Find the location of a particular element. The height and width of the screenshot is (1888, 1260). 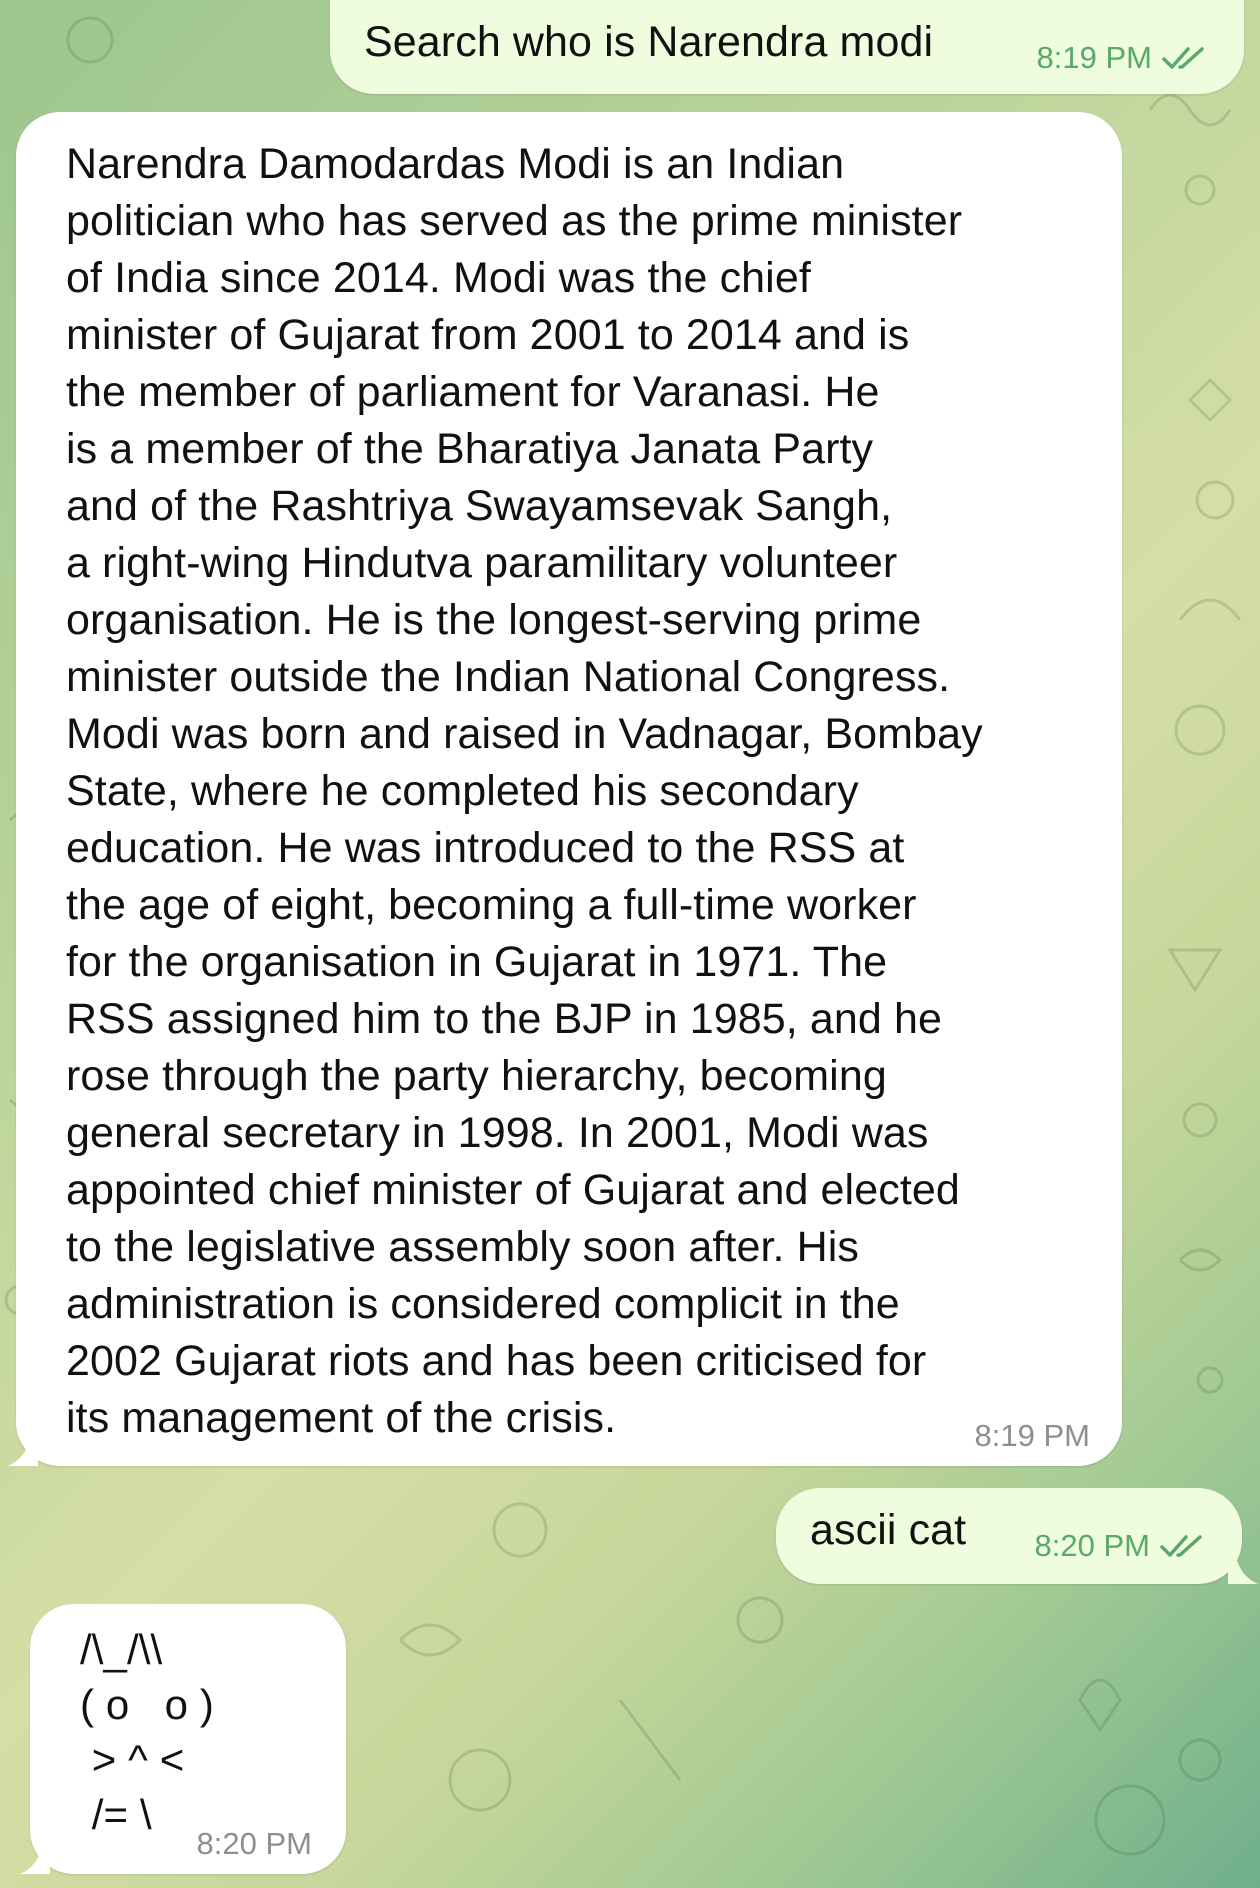

outgoing-message-bubble: Search who is Narendra modi 8:19 PM is located at coordinates (787, 47).